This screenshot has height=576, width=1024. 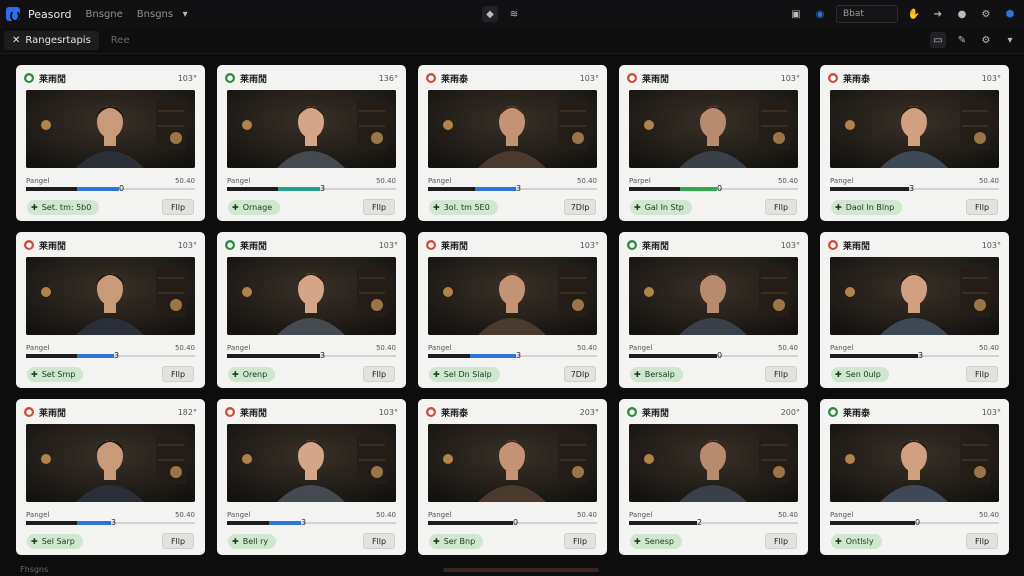 What do you see at coordinates (867, 14) in the screenshot?
I see `search-input: Bbat` at bounding box center [867, 14].